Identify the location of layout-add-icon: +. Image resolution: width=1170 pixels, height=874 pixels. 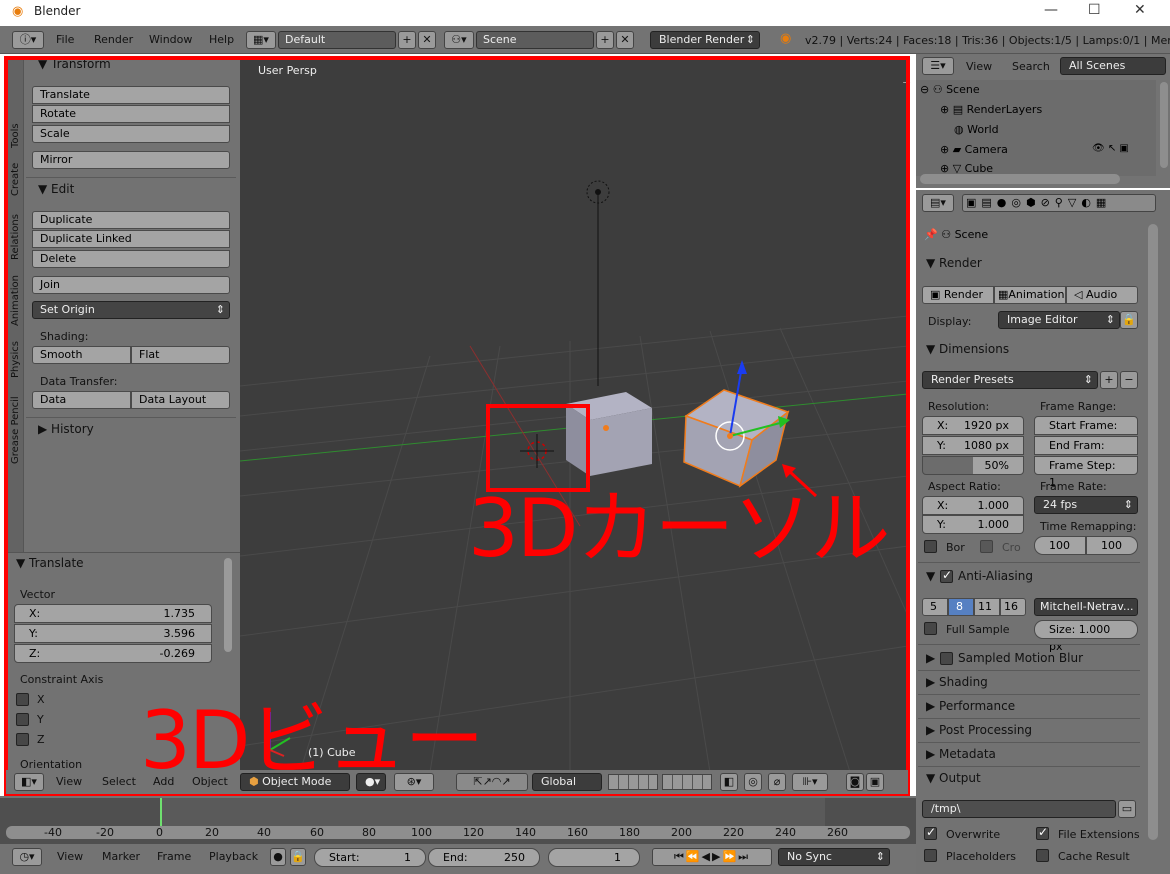
(407, 40).